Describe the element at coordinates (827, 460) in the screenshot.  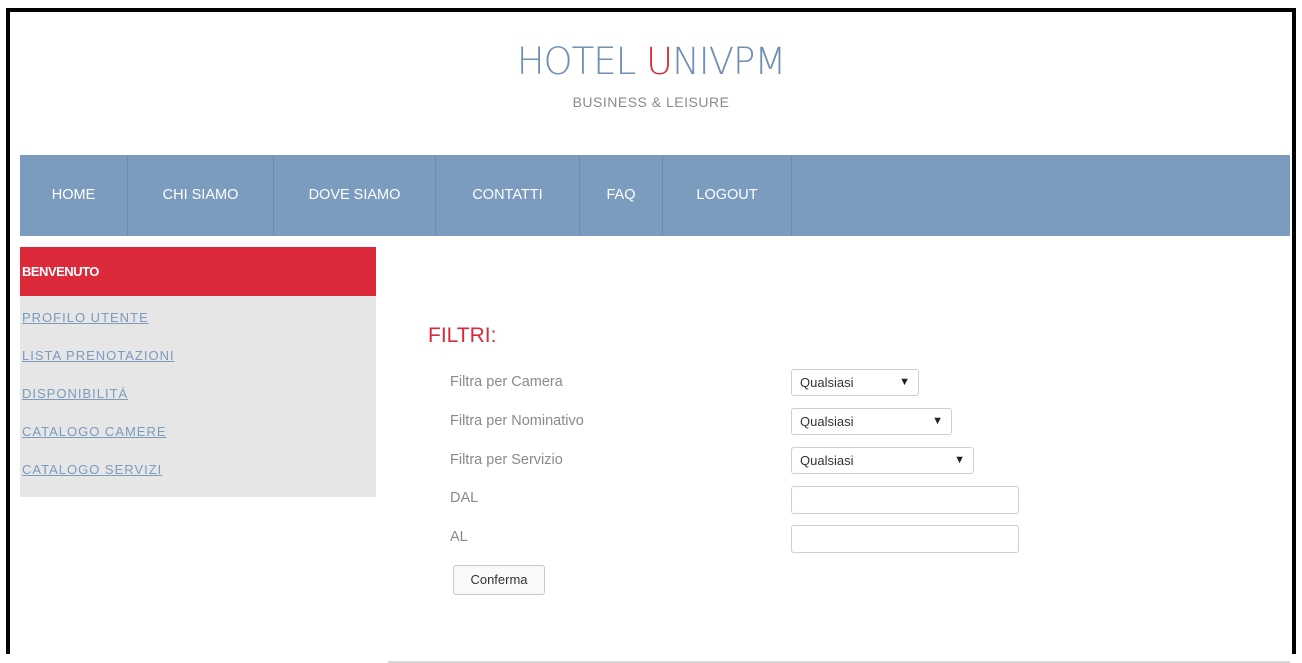
I see `filter-servizio-value: Qualsiasi` at that location.